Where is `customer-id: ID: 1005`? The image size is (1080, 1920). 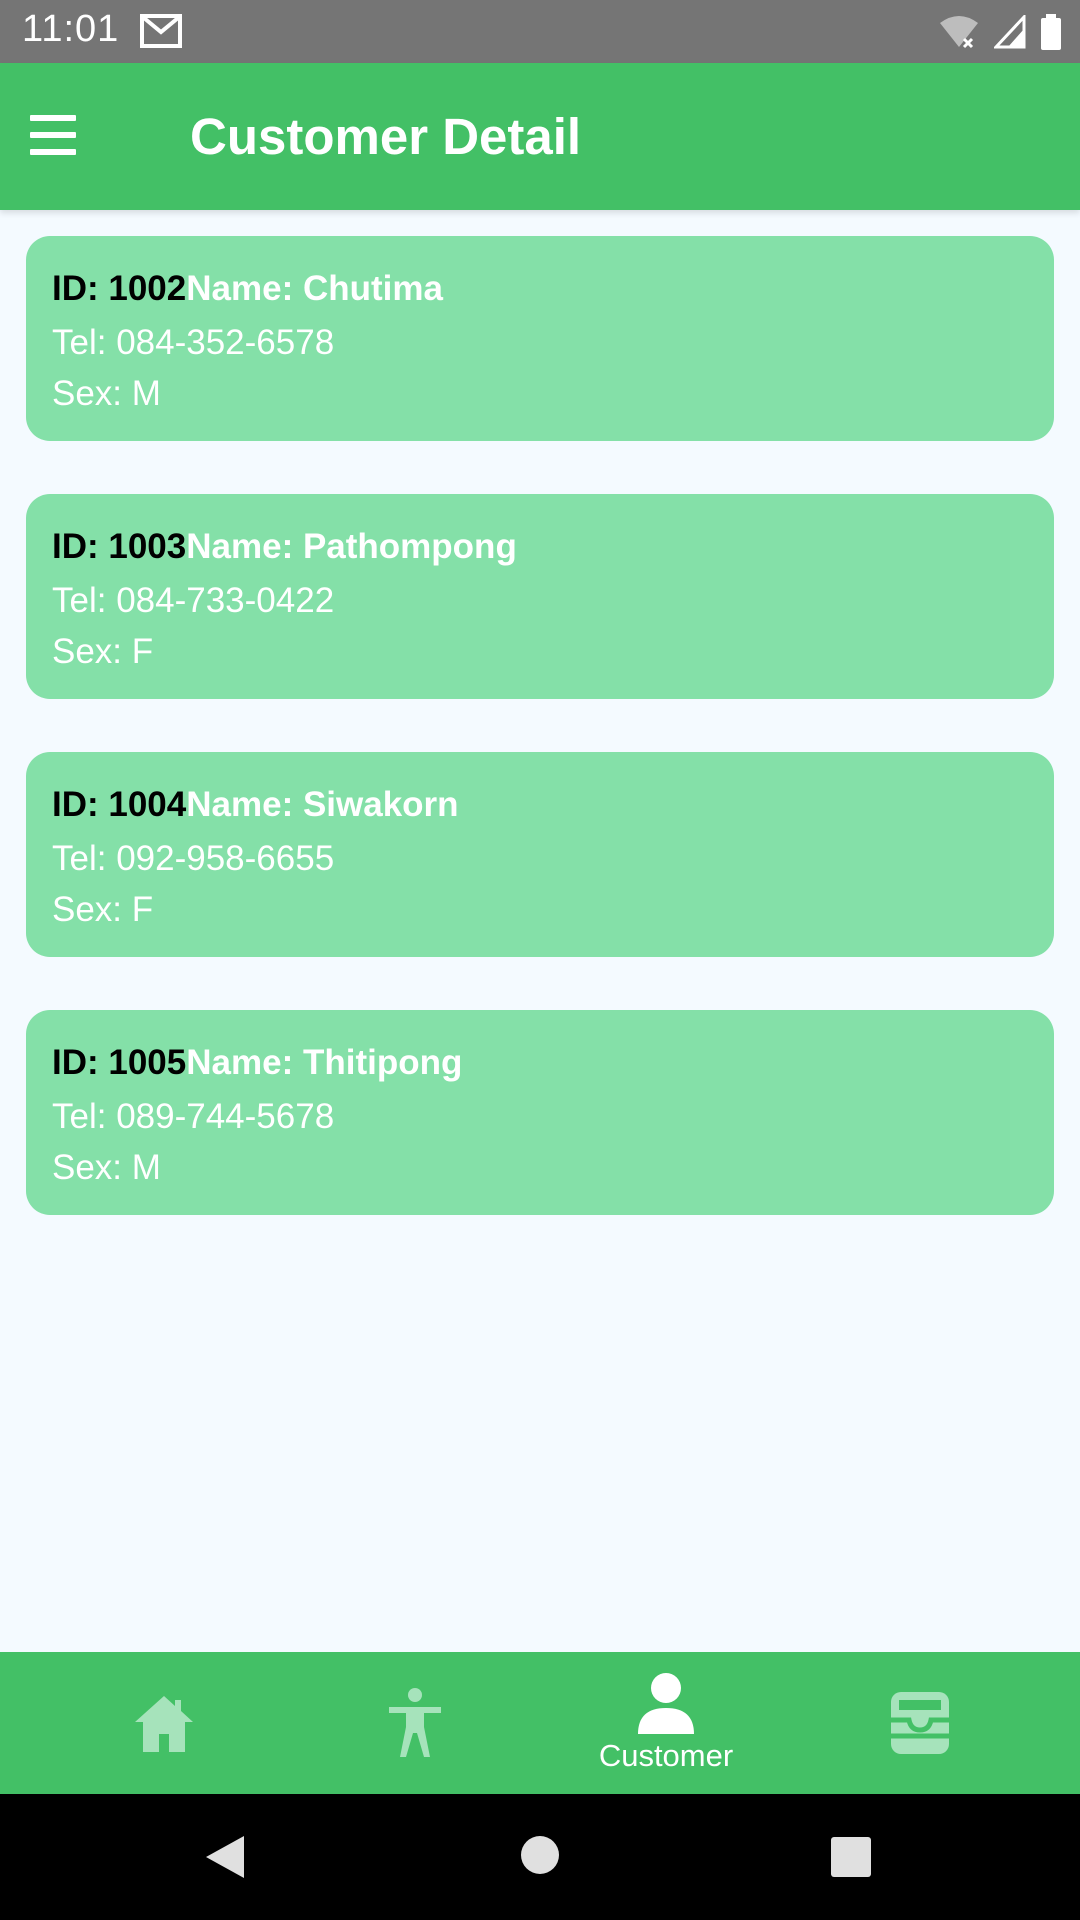
customer-id: ID: 1005 is located at coordinates (119, 1062).